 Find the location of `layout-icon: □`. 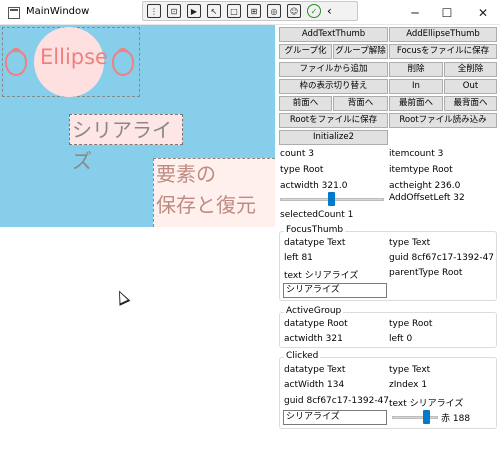

layout-icon: □ is located at coordinates (234, 11).